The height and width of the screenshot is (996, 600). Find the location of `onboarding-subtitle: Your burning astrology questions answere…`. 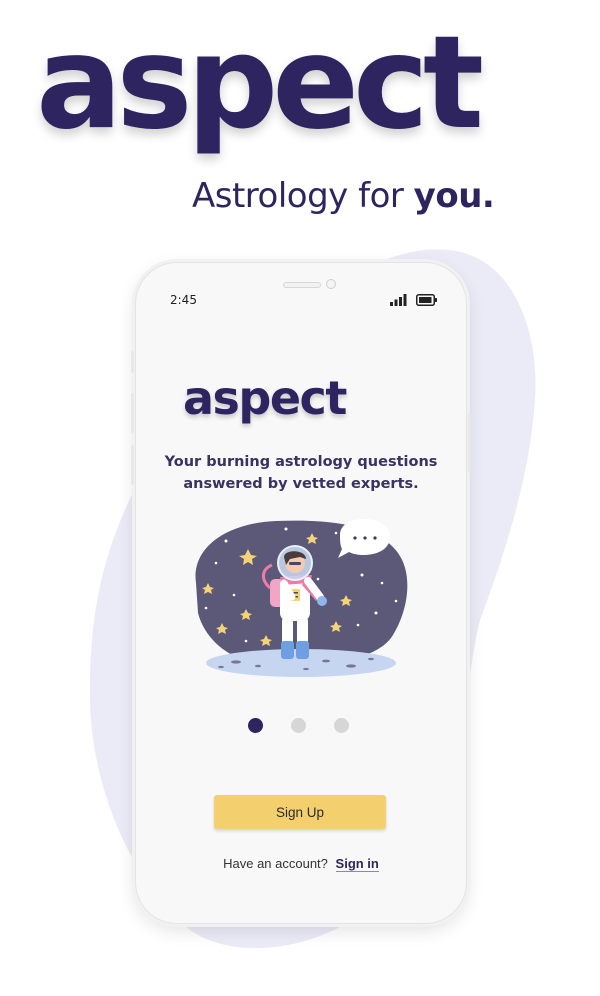

onboarding-subtitle: Your burning astrology questions answere… is located at coordinates (301, 473).